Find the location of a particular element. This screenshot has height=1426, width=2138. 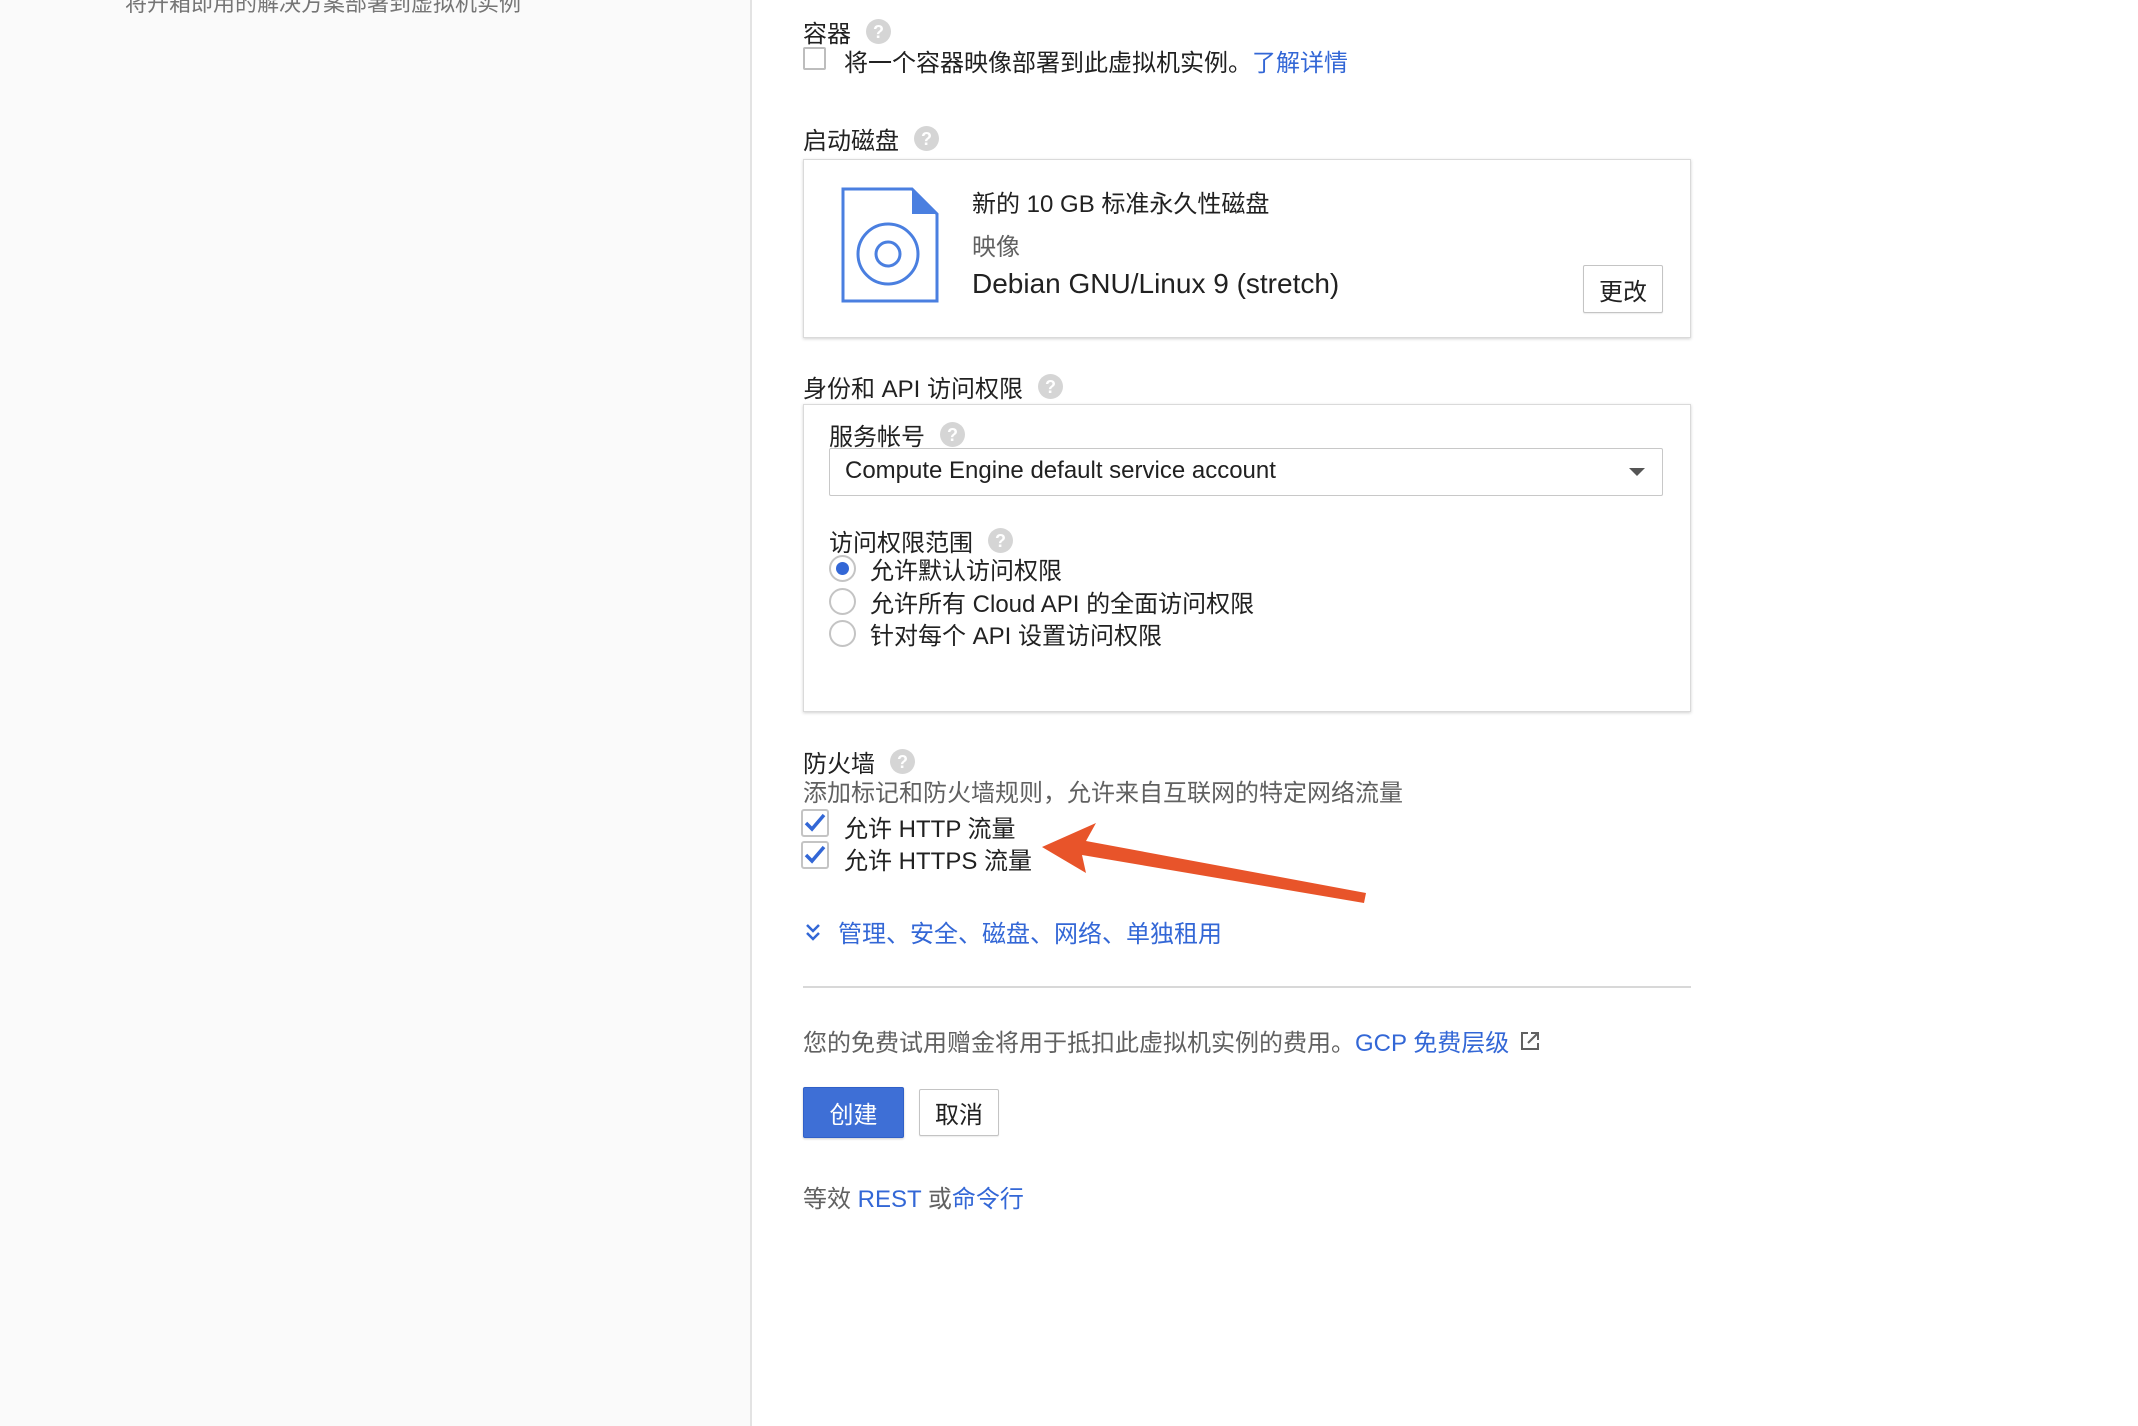

boot-disk-image-label: 映像 is located at coordinates (996, 247).